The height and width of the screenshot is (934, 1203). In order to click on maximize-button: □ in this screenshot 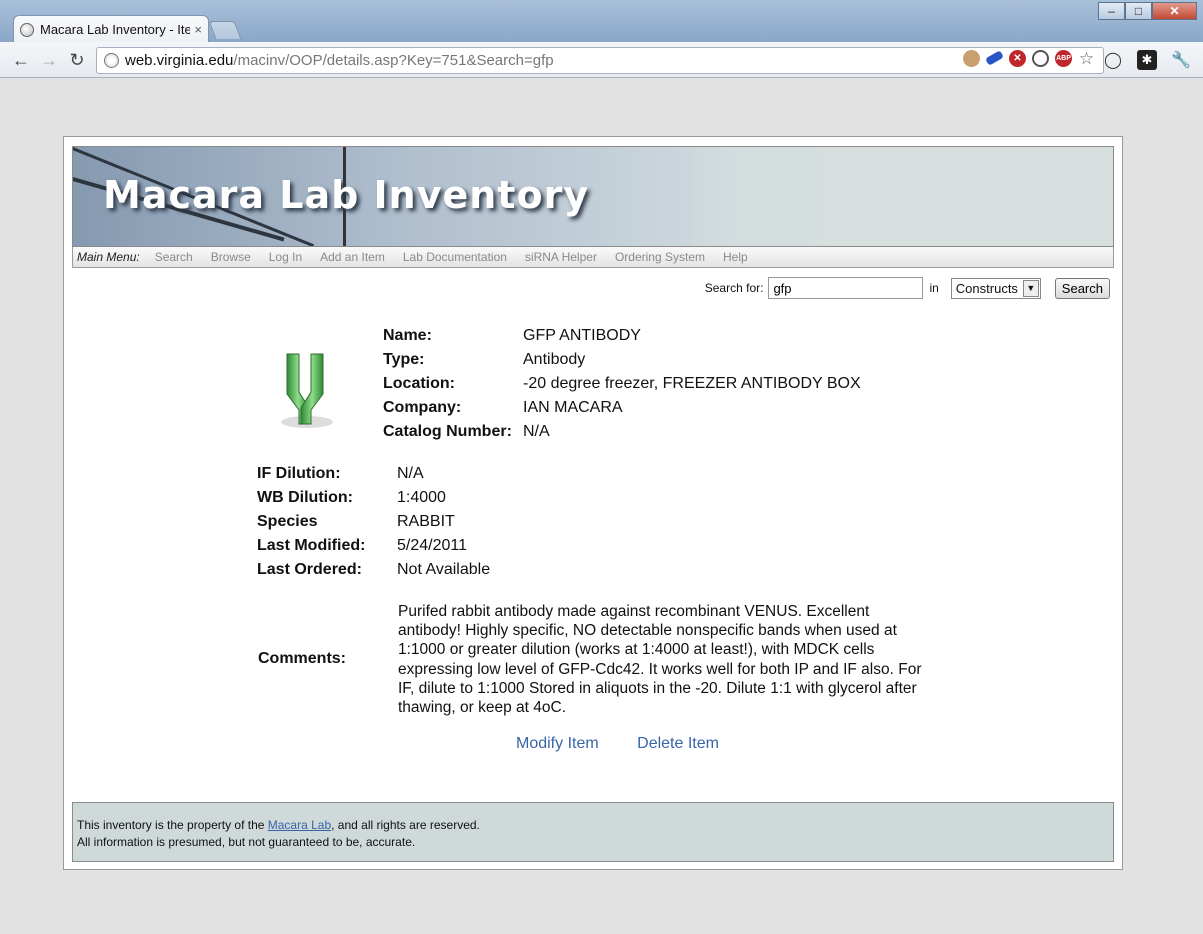, I will do `click(1138, 11)`.